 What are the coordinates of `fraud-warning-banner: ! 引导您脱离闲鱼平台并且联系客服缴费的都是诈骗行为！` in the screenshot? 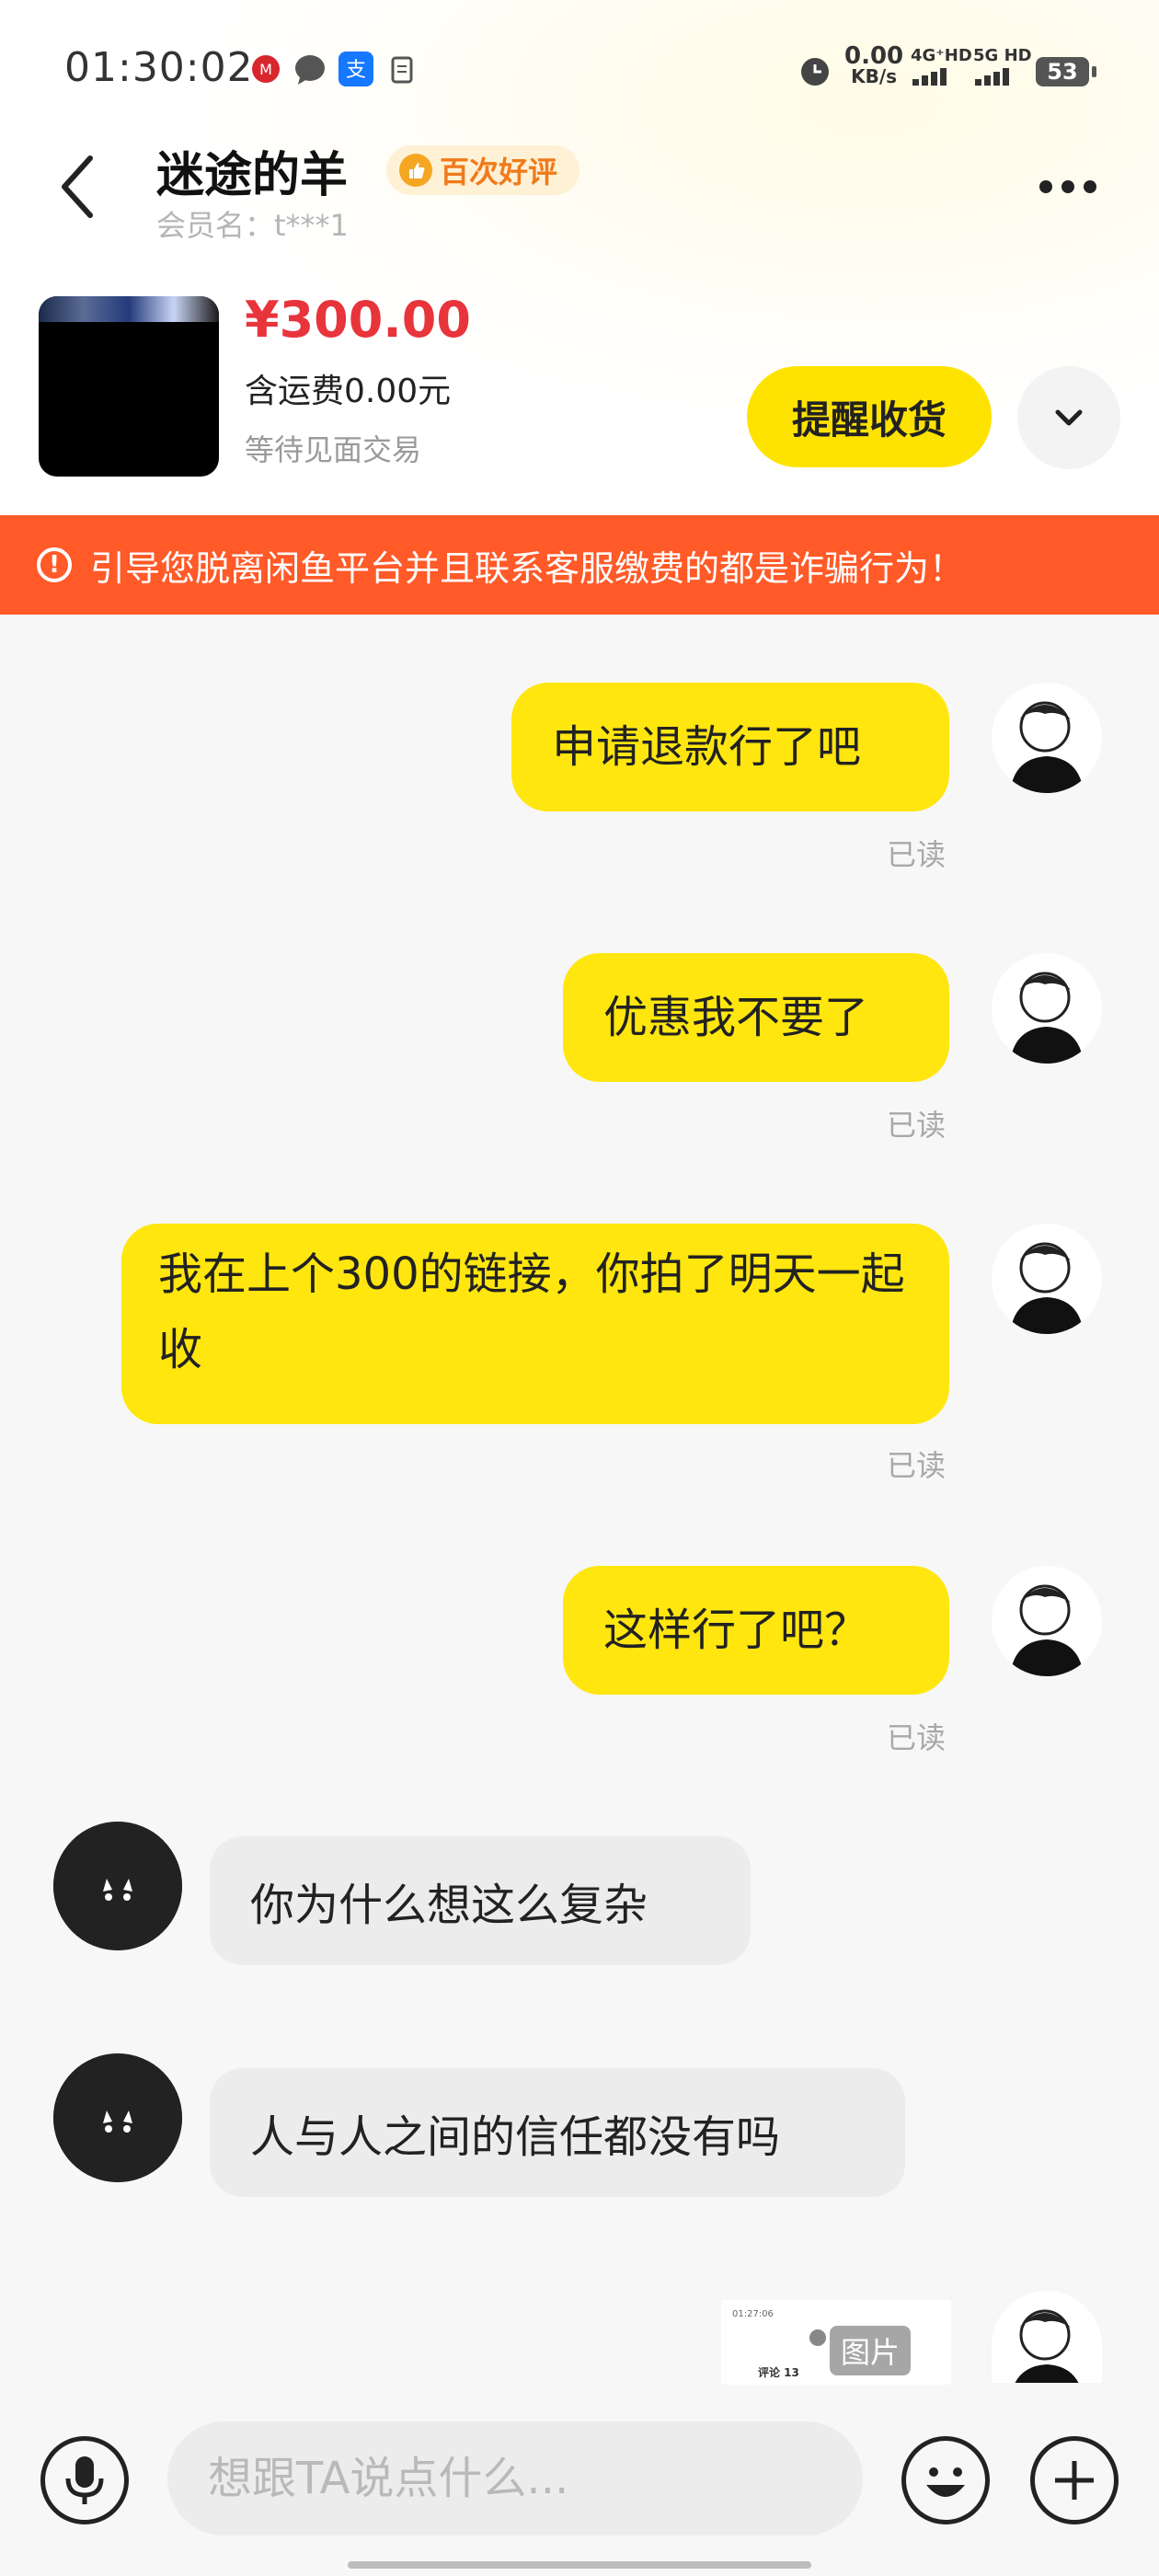 It's located at (579, 565).